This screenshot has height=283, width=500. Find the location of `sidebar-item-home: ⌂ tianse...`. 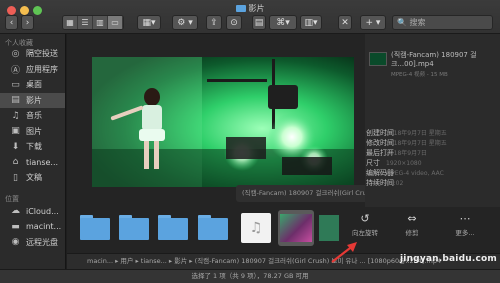

sidebar-item-home: ⌂ tianse... is located at coordinates (32, 163).